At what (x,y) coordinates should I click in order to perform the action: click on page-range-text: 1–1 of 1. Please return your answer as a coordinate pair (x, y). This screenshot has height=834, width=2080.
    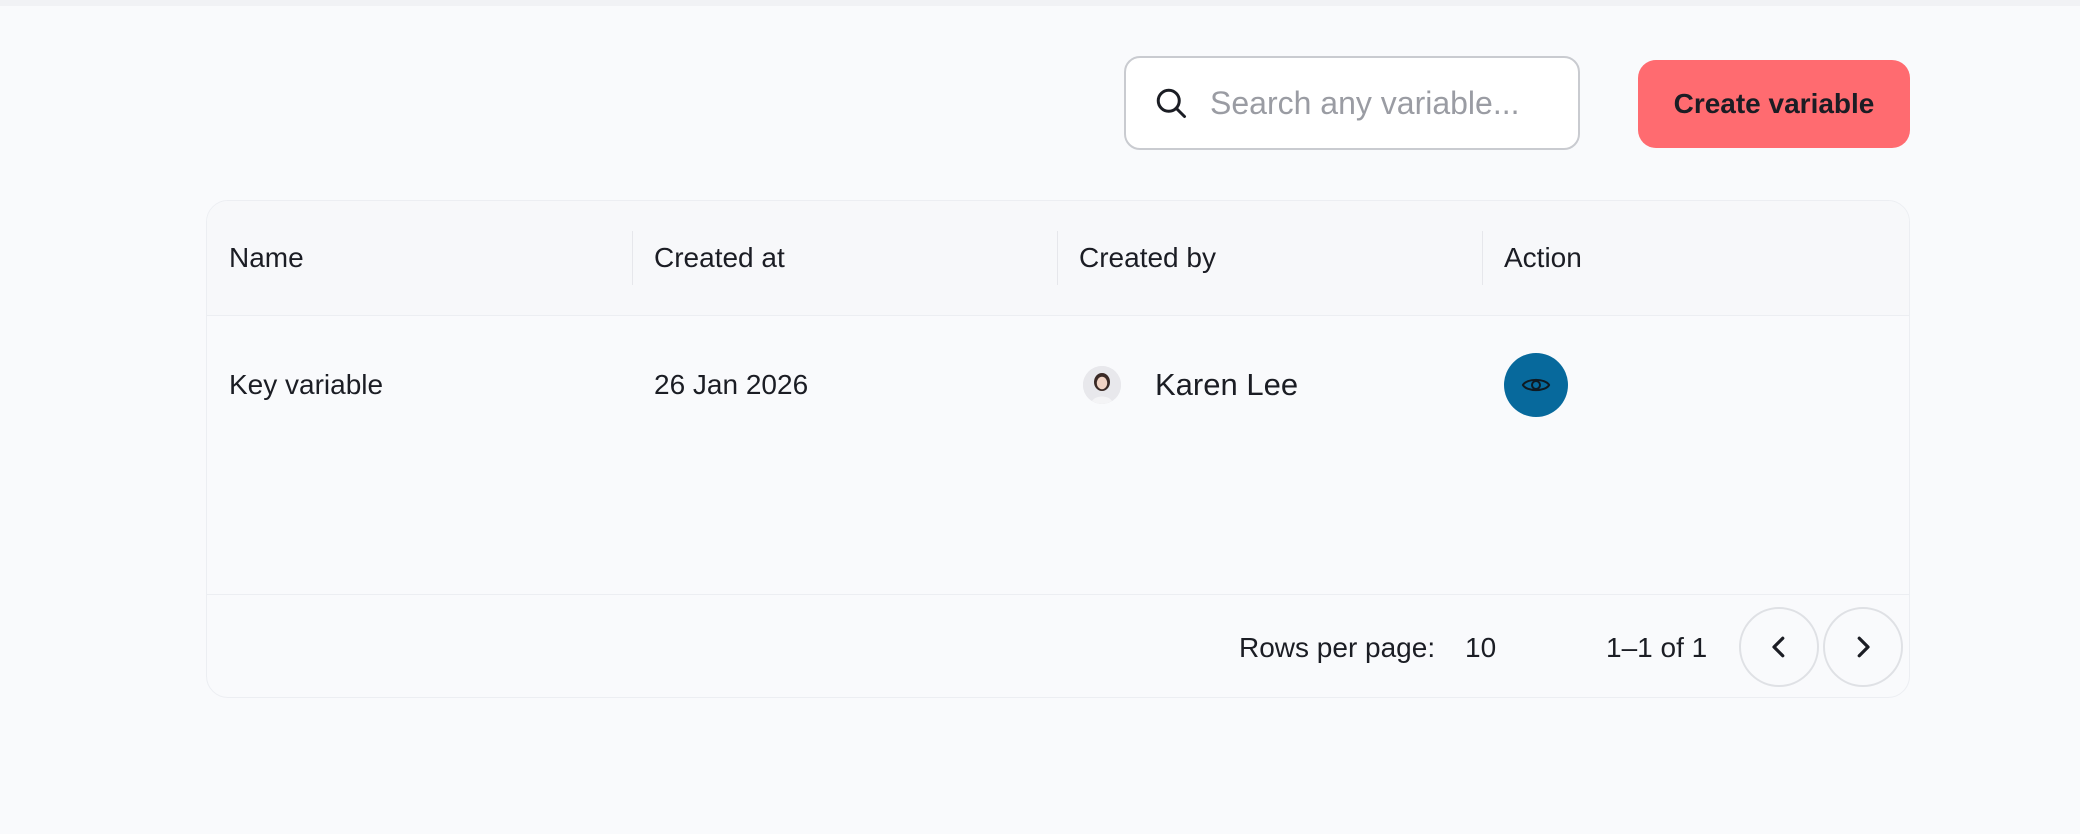
    Looking at the image, I should click on (1657, 647).